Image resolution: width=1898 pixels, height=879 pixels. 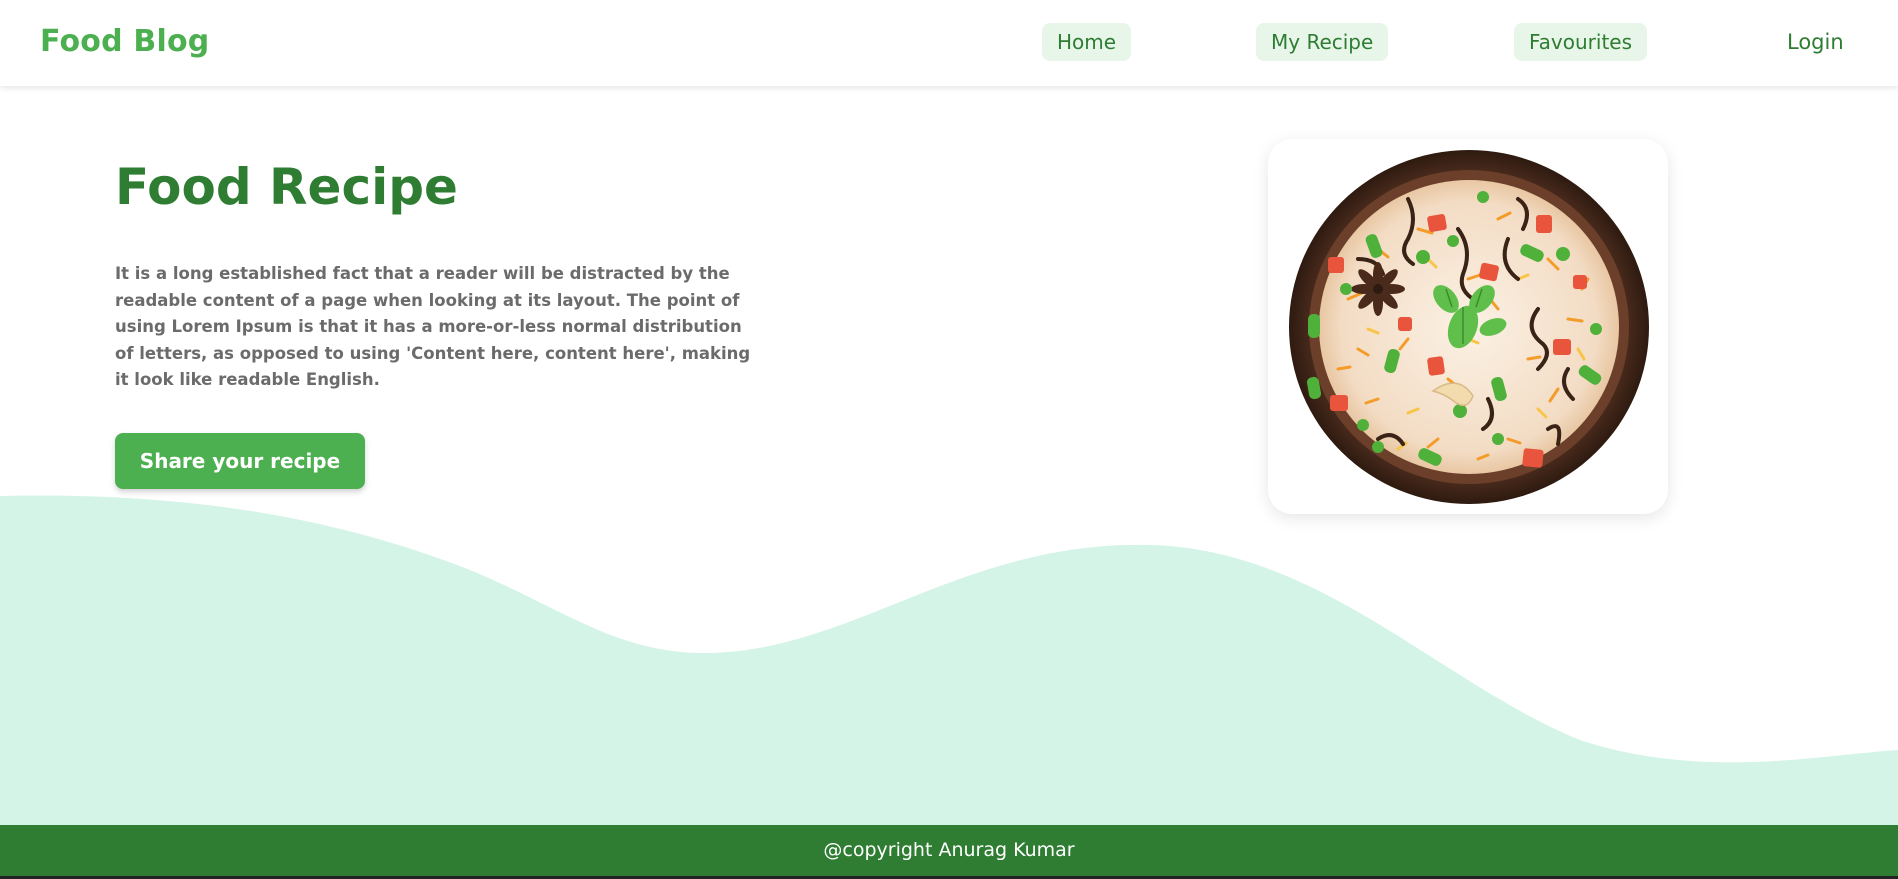 I want to click on biryani-bowl-image, so click(x=1469, y=327).